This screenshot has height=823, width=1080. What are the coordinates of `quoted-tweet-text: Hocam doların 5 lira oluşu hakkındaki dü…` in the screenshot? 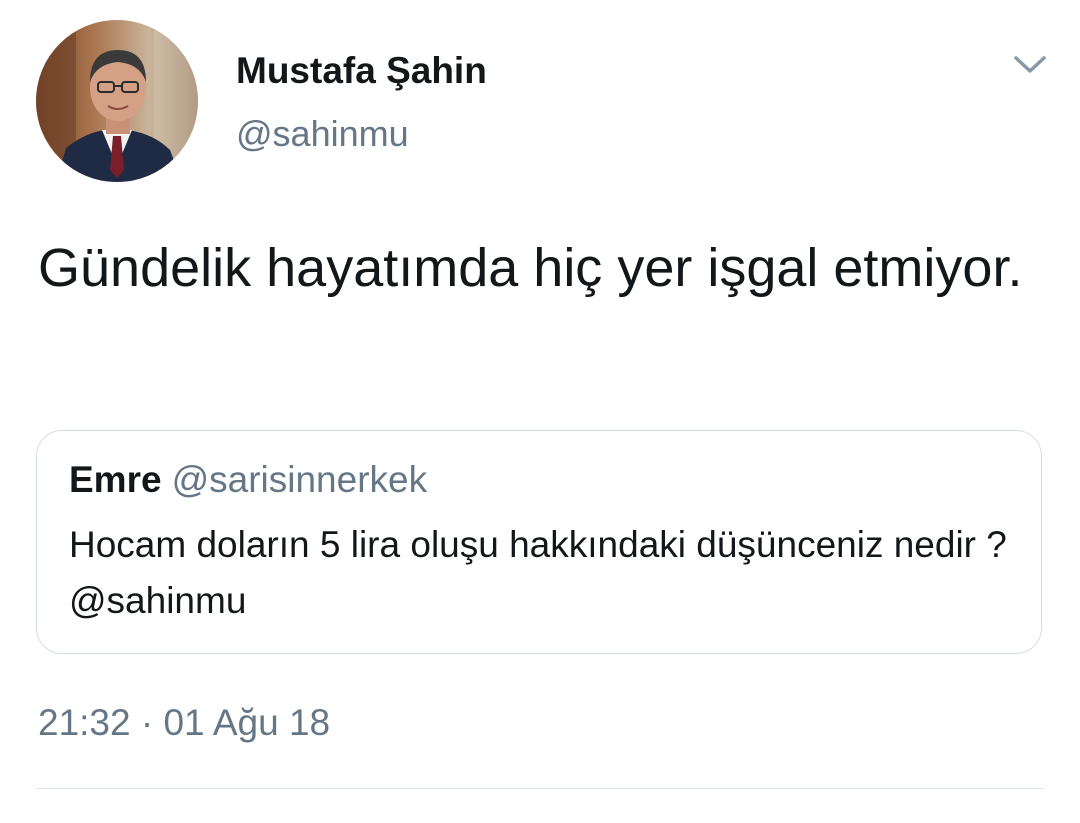 It's located at (538, 572).